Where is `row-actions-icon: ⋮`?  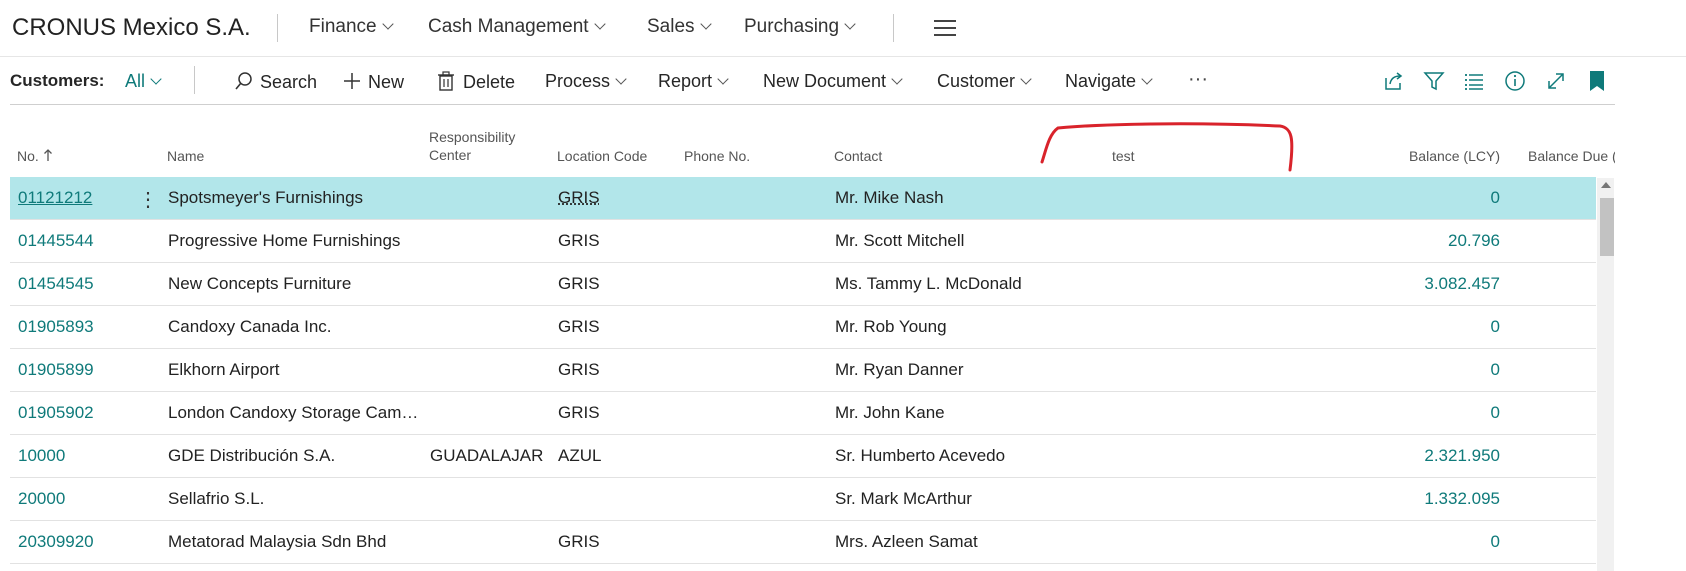 row-actions-icon: ⋮ is located at coordinates (148, 199).